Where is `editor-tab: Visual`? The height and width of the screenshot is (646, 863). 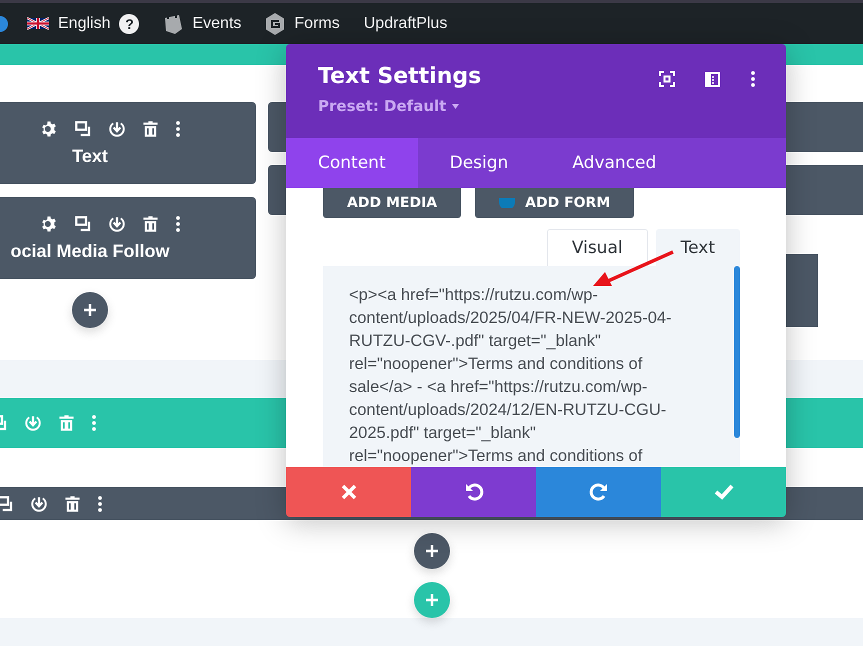
editor-tab: Visual is located at coordinates (597, 247).